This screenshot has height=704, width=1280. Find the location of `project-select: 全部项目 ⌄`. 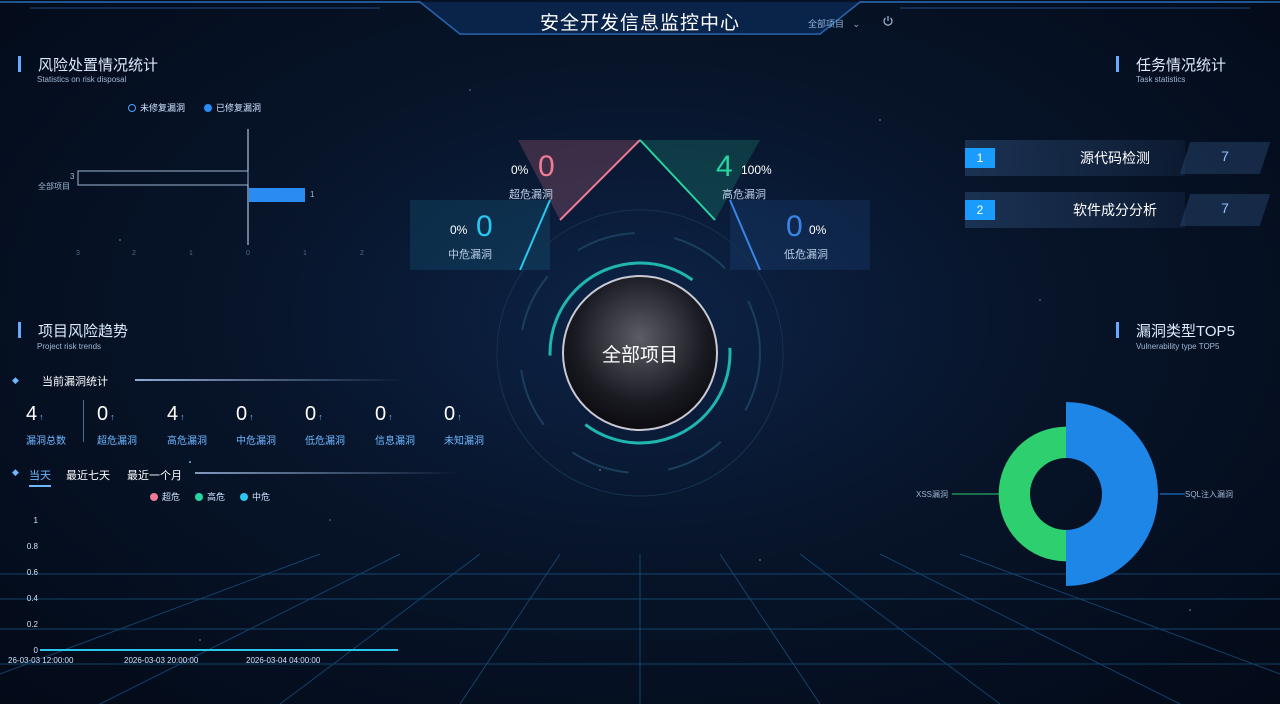

project-select: 全部项目 ⌄ is located at coordinates (834, 23).